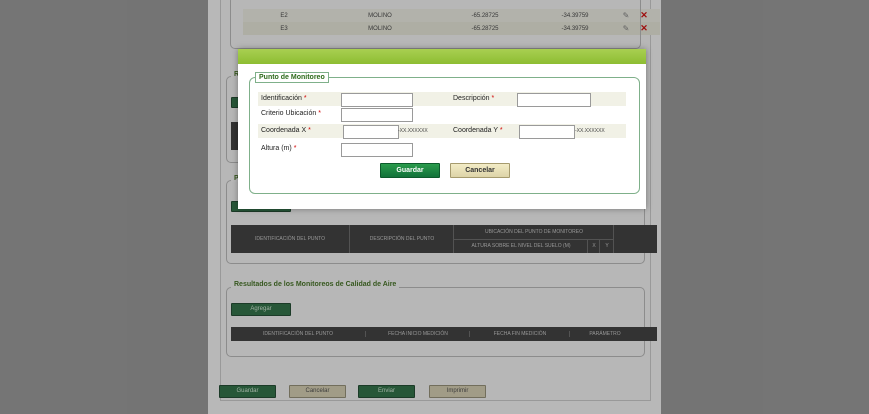 Image resolution: width=869 pixels, height=414 pixels. What do you see at coordinates (435, 322) in the screenshot?
I see `results-fieldset` at bounding box center [435, 322].